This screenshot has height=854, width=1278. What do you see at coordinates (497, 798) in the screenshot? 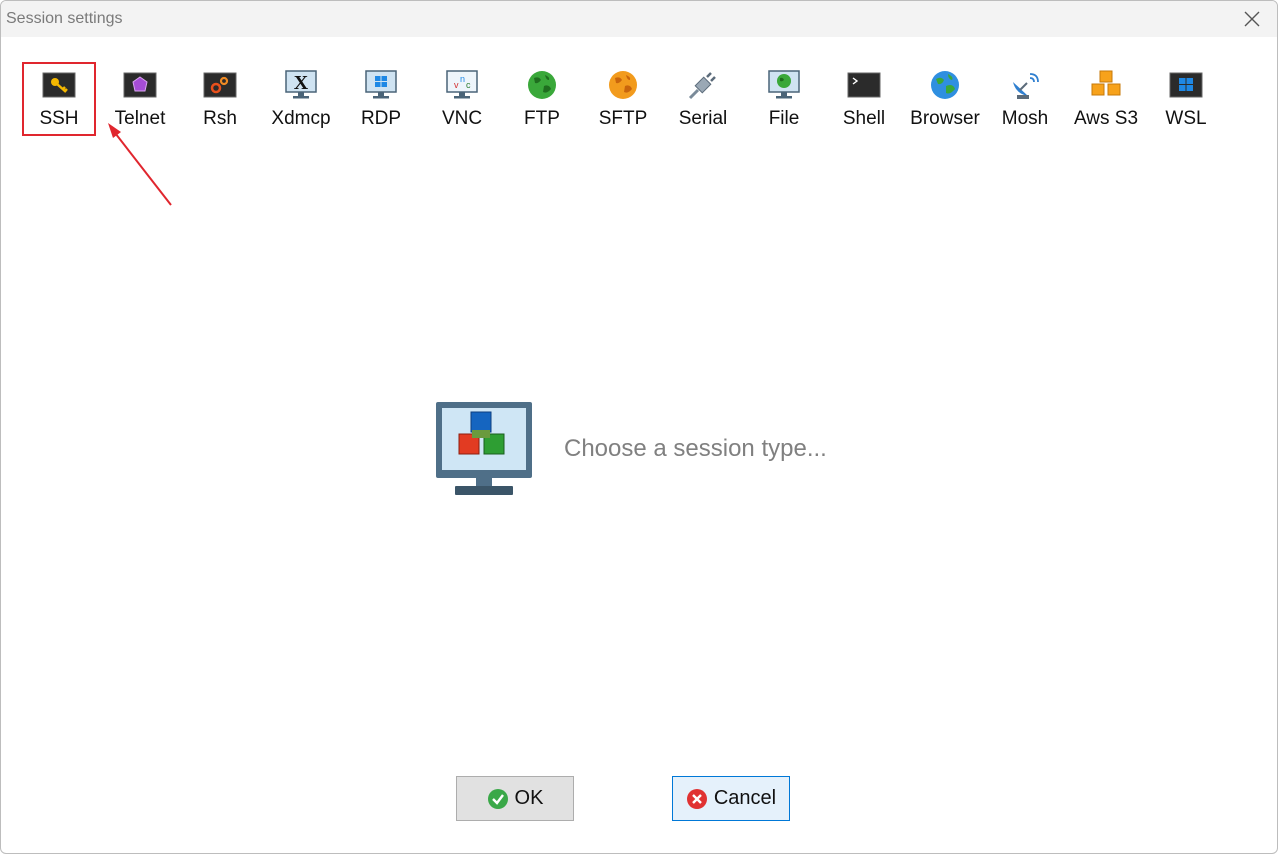
I see `check-circle-icon` at bounding box center [497, 798].